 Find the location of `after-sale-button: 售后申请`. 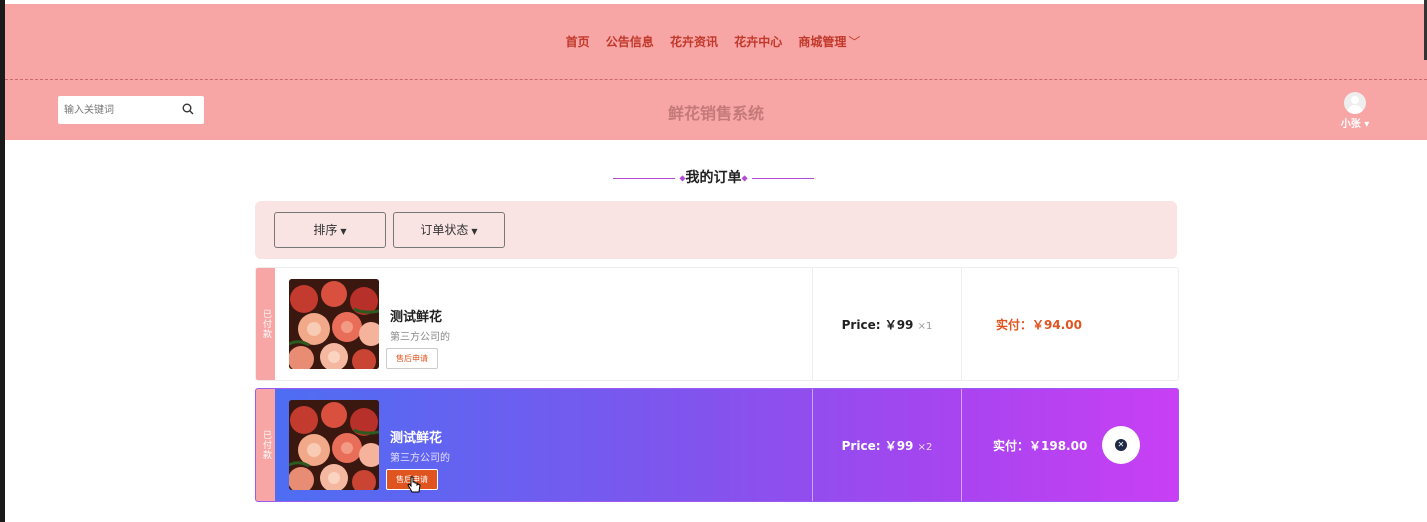

after-sale-button: 售后申请 is located at coordinates (412, 358).